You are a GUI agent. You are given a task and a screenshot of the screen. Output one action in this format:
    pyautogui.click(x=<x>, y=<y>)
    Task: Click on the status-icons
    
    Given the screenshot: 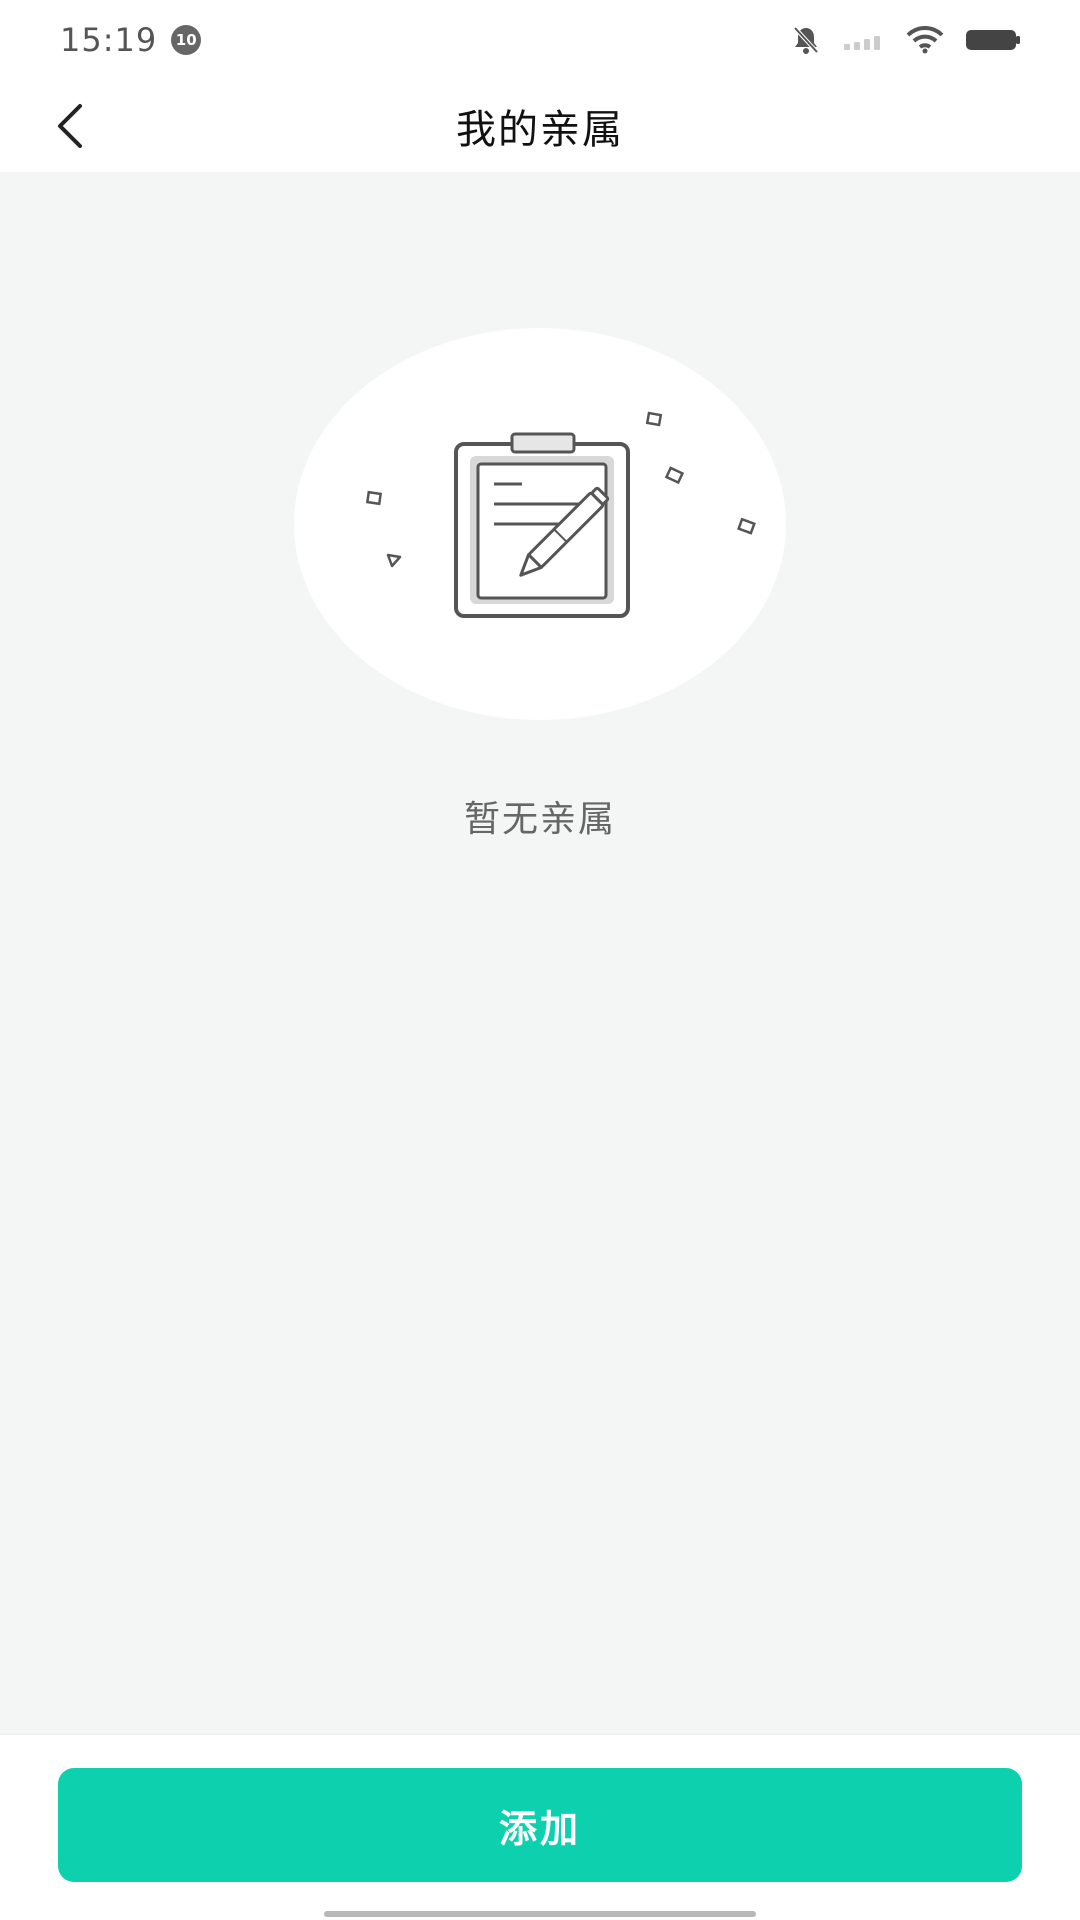 What is the action you would take?
    pyautogui.click(x=905, y=40)
    